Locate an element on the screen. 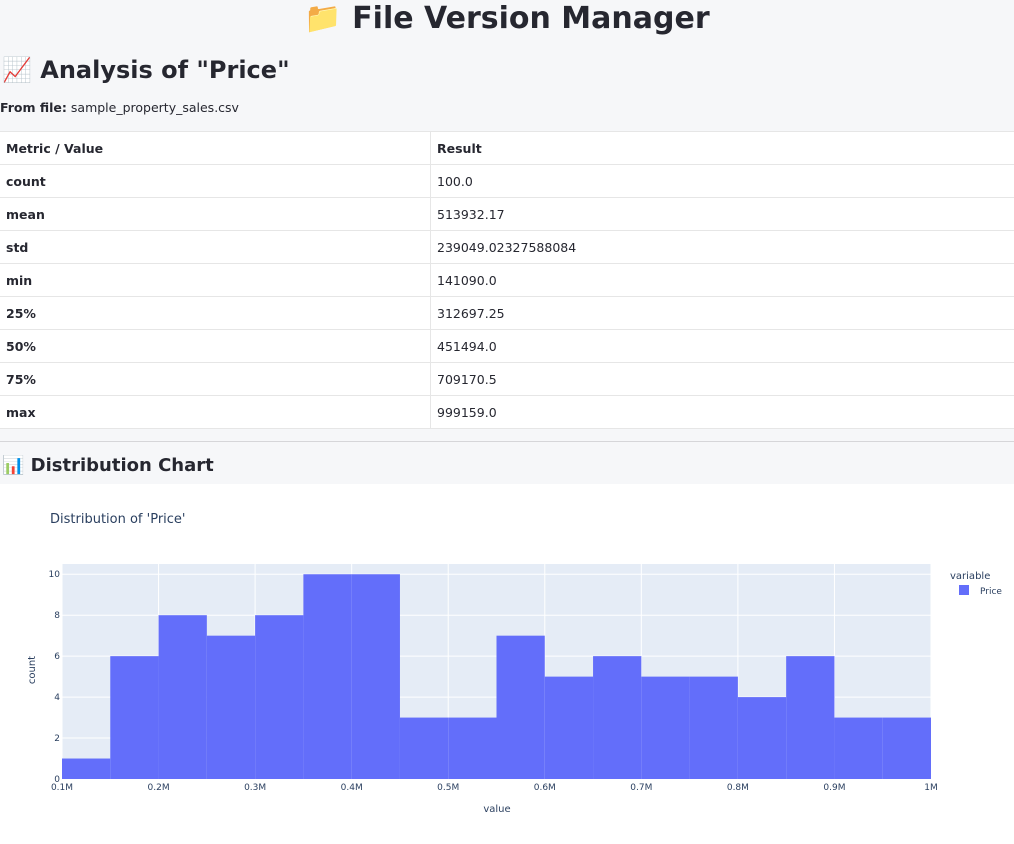  table-row: count 100.0 is located at coordinates (507, 181).